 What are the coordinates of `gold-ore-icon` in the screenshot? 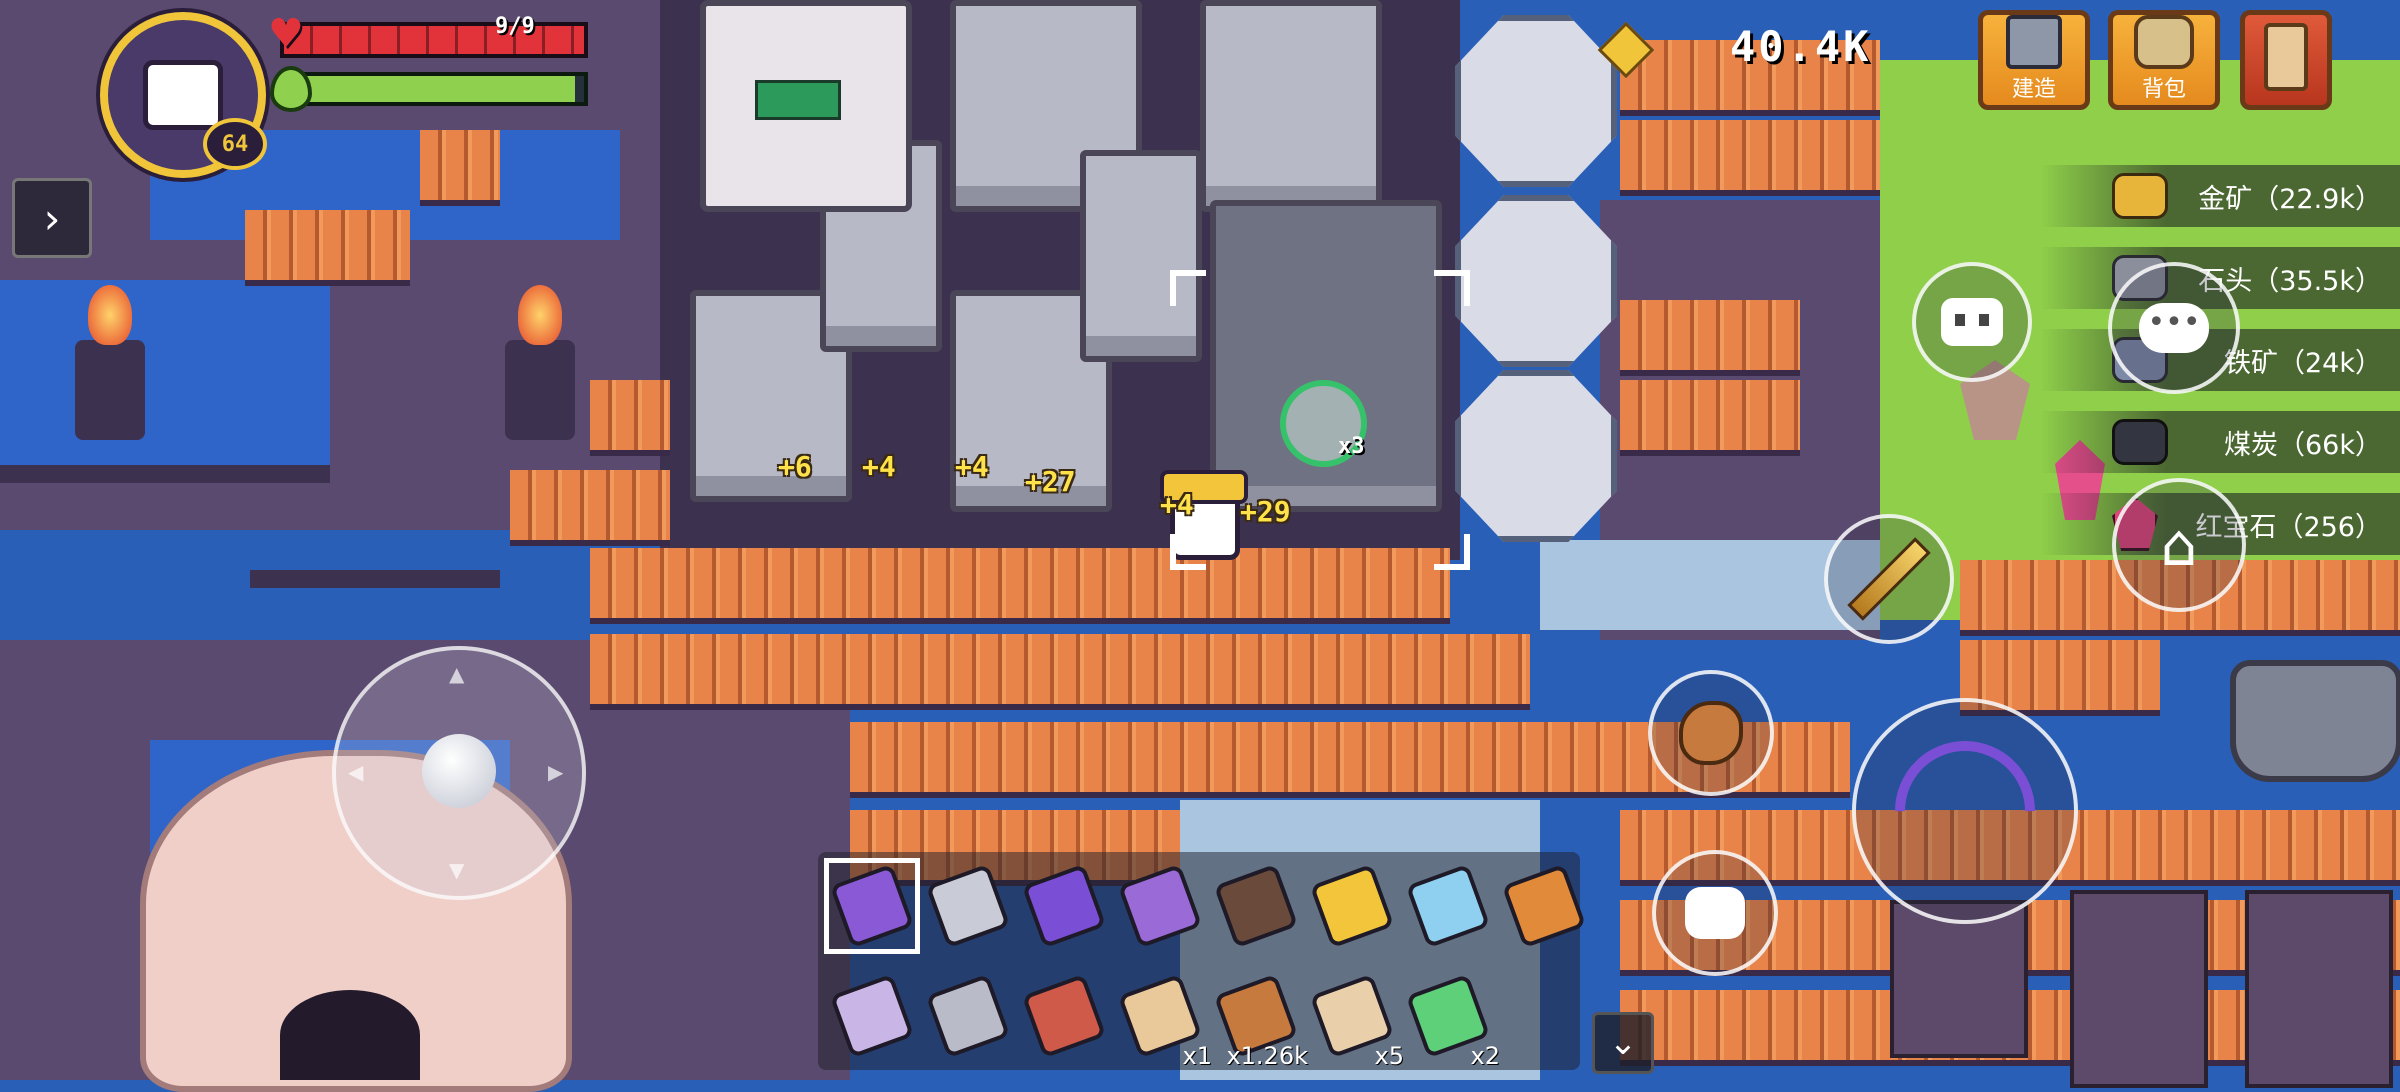 It's located at (2140, 196).